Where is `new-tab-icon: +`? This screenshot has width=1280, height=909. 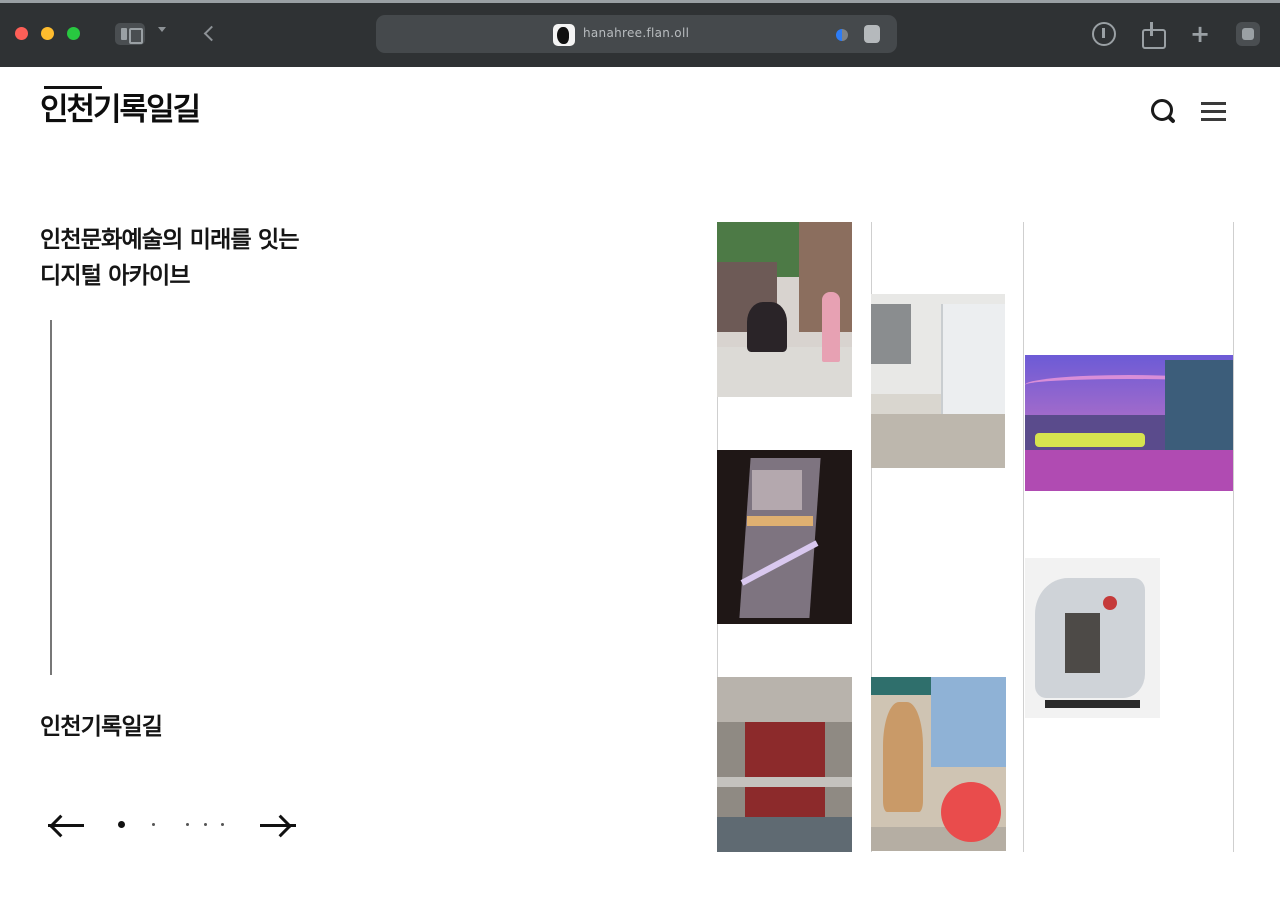
new-tab-icon: + is located at coordinates (1200, 34).